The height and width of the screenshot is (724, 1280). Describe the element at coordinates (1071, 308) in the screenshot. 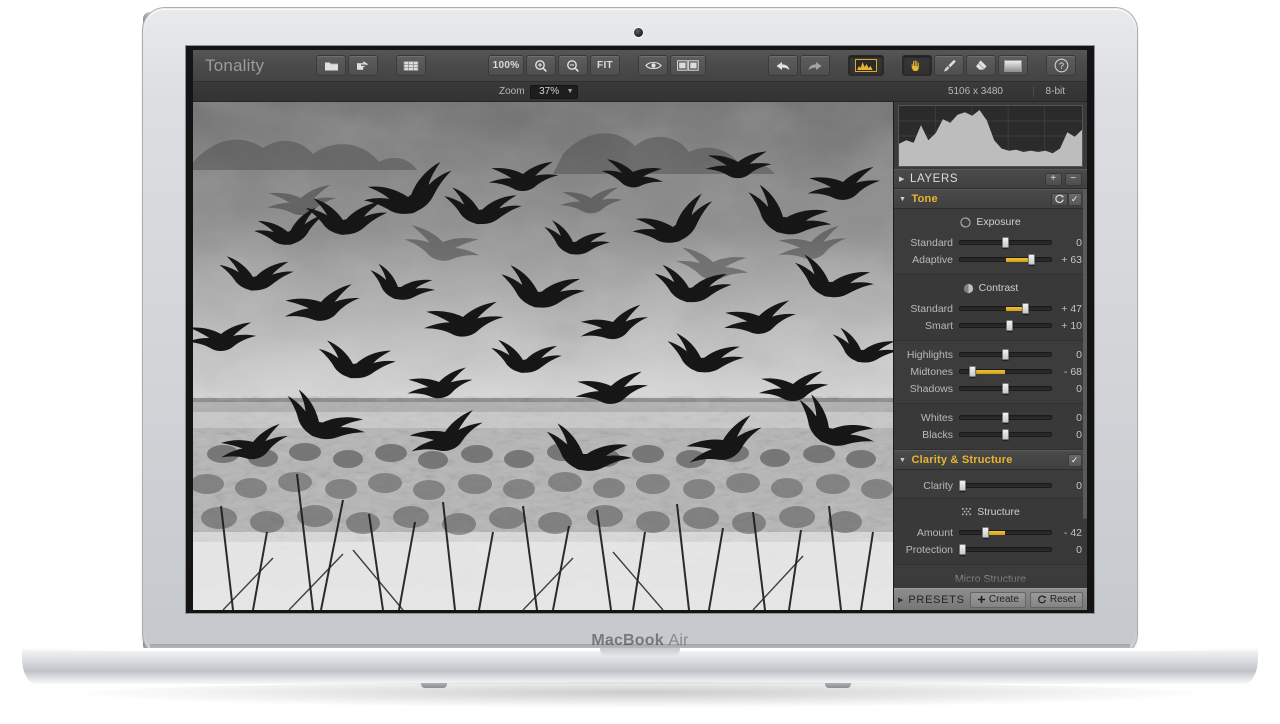

I see `slider-value: + 47` at that location.